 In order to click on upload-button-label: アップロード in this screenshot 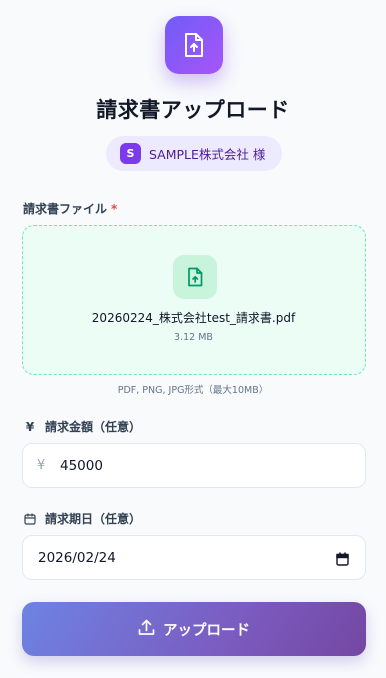, I will do `click(206, 630)`.